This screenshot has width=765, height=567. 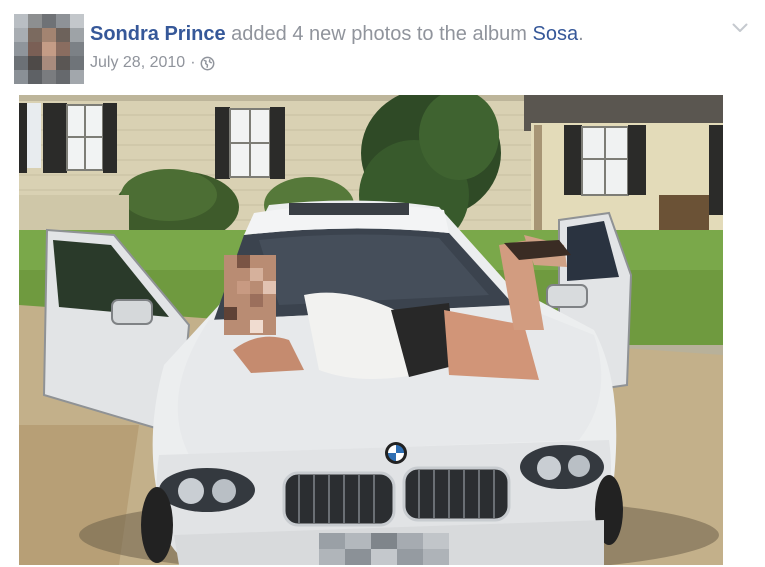 What do you see at coordinates (556, 34) in the screenshot?
I see `album-link: Sosa` at bounding box center [556, 34].